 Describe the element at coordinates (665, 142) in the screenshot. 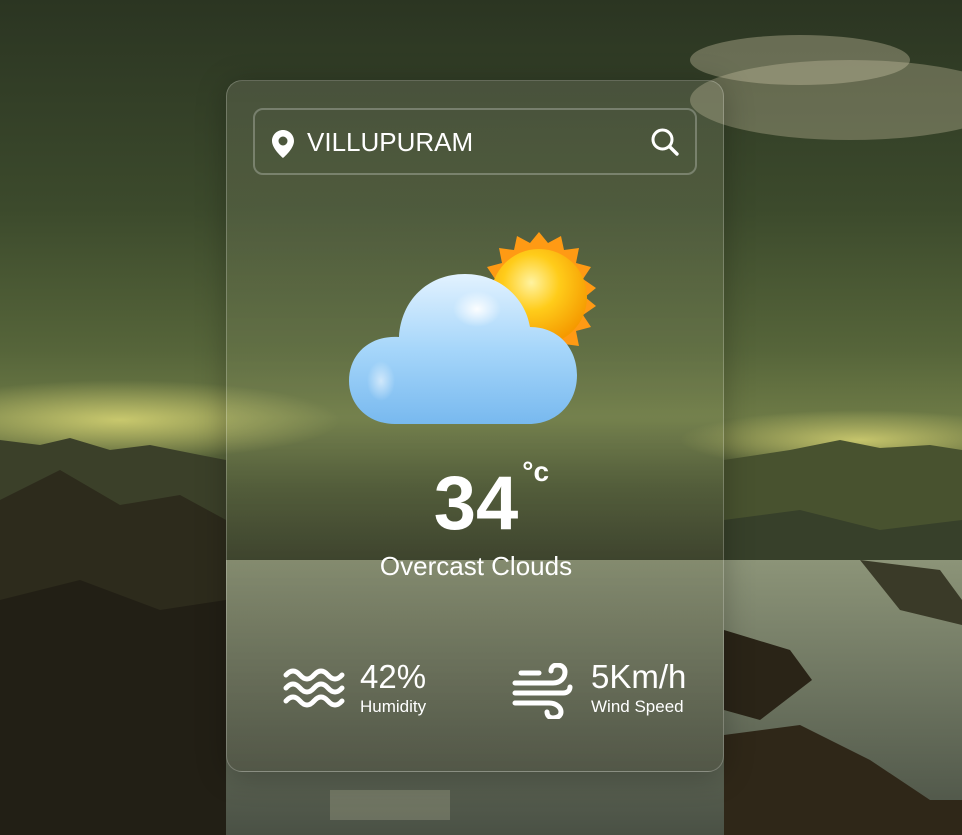

I see `search-icon` at that location.